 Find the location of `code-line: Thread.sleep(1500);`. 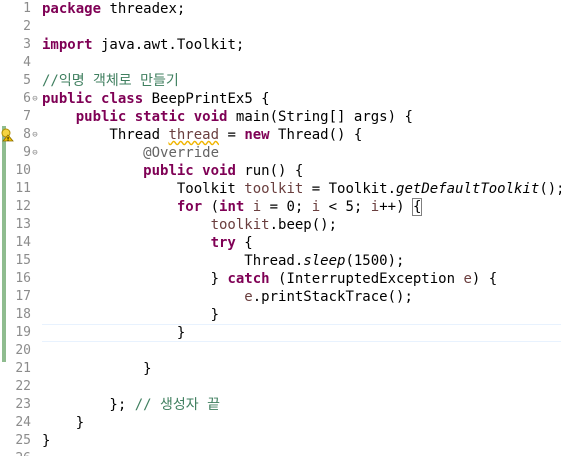

code-line: Thread.sleep(1500); is located at coordinates (301, 261).